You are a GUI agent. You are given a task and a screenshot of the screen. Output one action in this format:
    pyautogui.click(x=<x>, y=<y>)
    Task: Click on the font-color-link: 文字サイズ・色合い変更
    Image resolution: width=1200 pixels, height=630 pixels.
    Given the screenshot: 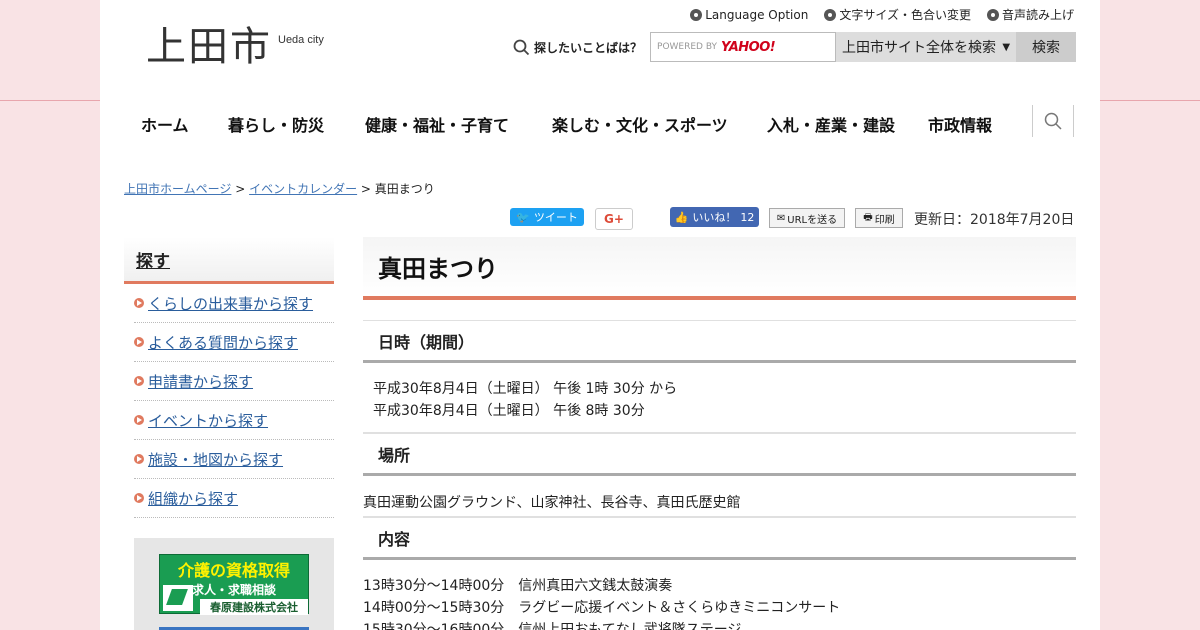 What is the action you would take?
    pyautogui.click(x=897, y=14)
    